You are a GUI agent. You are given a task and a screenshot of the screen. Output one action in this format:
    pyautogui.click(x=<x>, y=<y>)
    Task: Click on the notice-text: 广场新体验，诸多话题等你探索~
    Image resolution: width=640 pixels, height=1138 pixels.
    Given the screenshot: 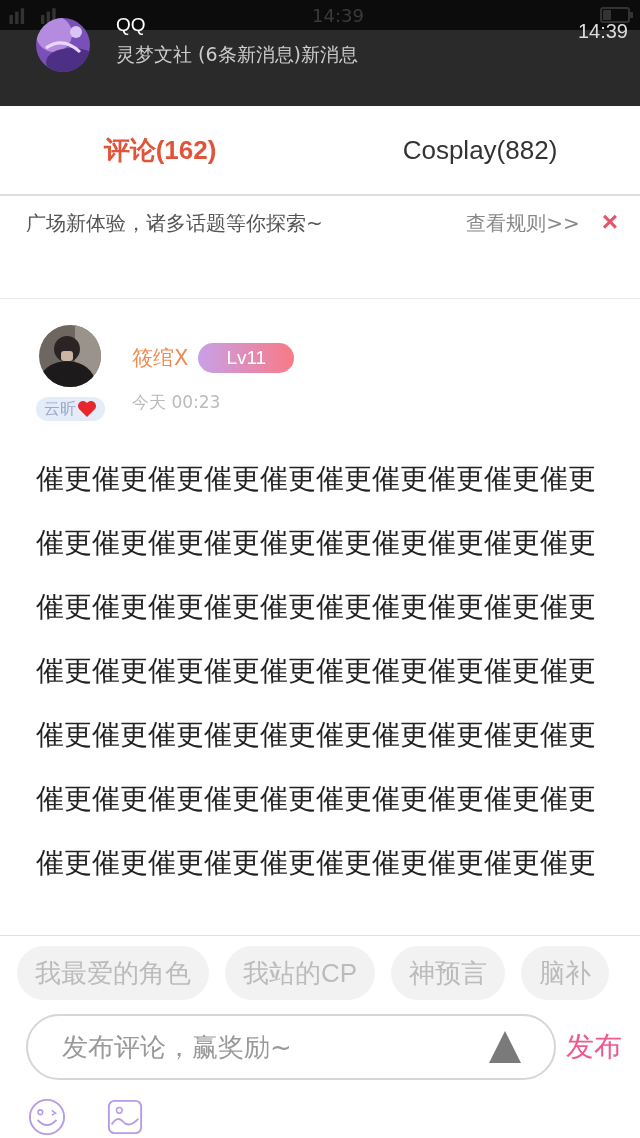 What is the action you would take?
    pyautogui.click(x=175, y=223)
    